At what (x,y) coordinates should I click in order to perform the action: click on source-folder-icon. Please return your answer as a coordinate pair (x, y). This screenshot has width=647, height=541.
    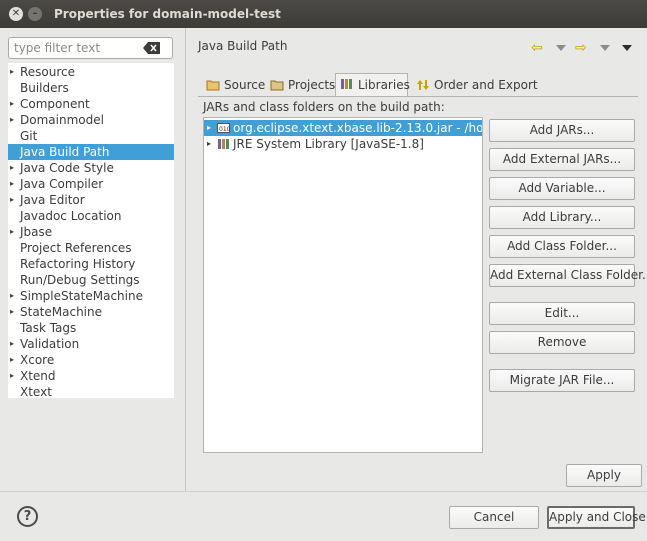
    Looking at the image, I should click on (213, 85).